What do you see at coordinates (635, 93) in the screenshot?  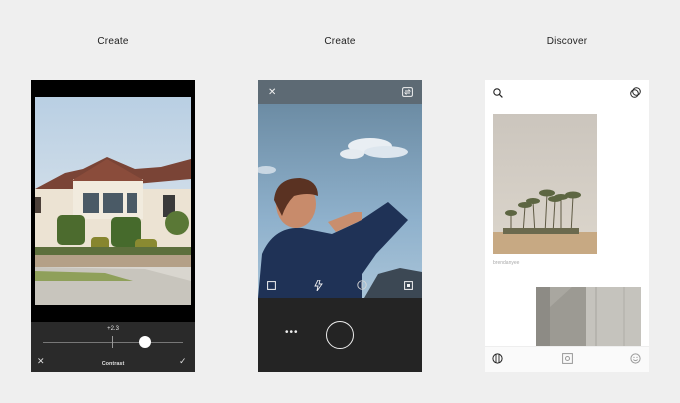 I see `collections-icon` at bounding box center [635, 93].